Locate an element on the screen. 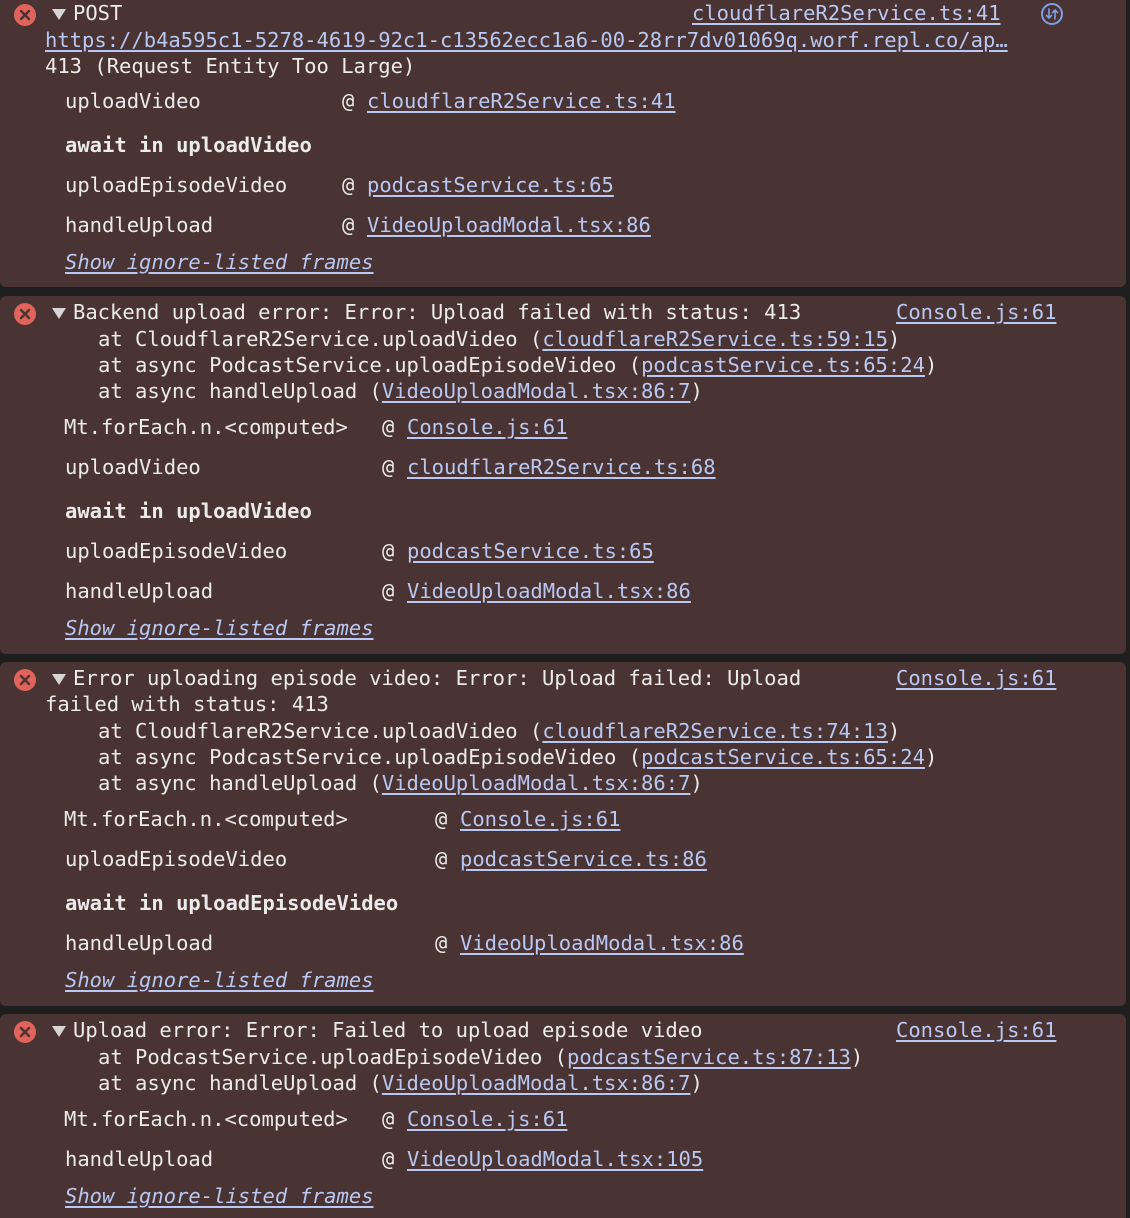 The width and height of the screenshot is (1130, 1218). stack-trace-text: at PodcastService.uploadEpisodeVideo ( is located at coordinates (332, 1057).